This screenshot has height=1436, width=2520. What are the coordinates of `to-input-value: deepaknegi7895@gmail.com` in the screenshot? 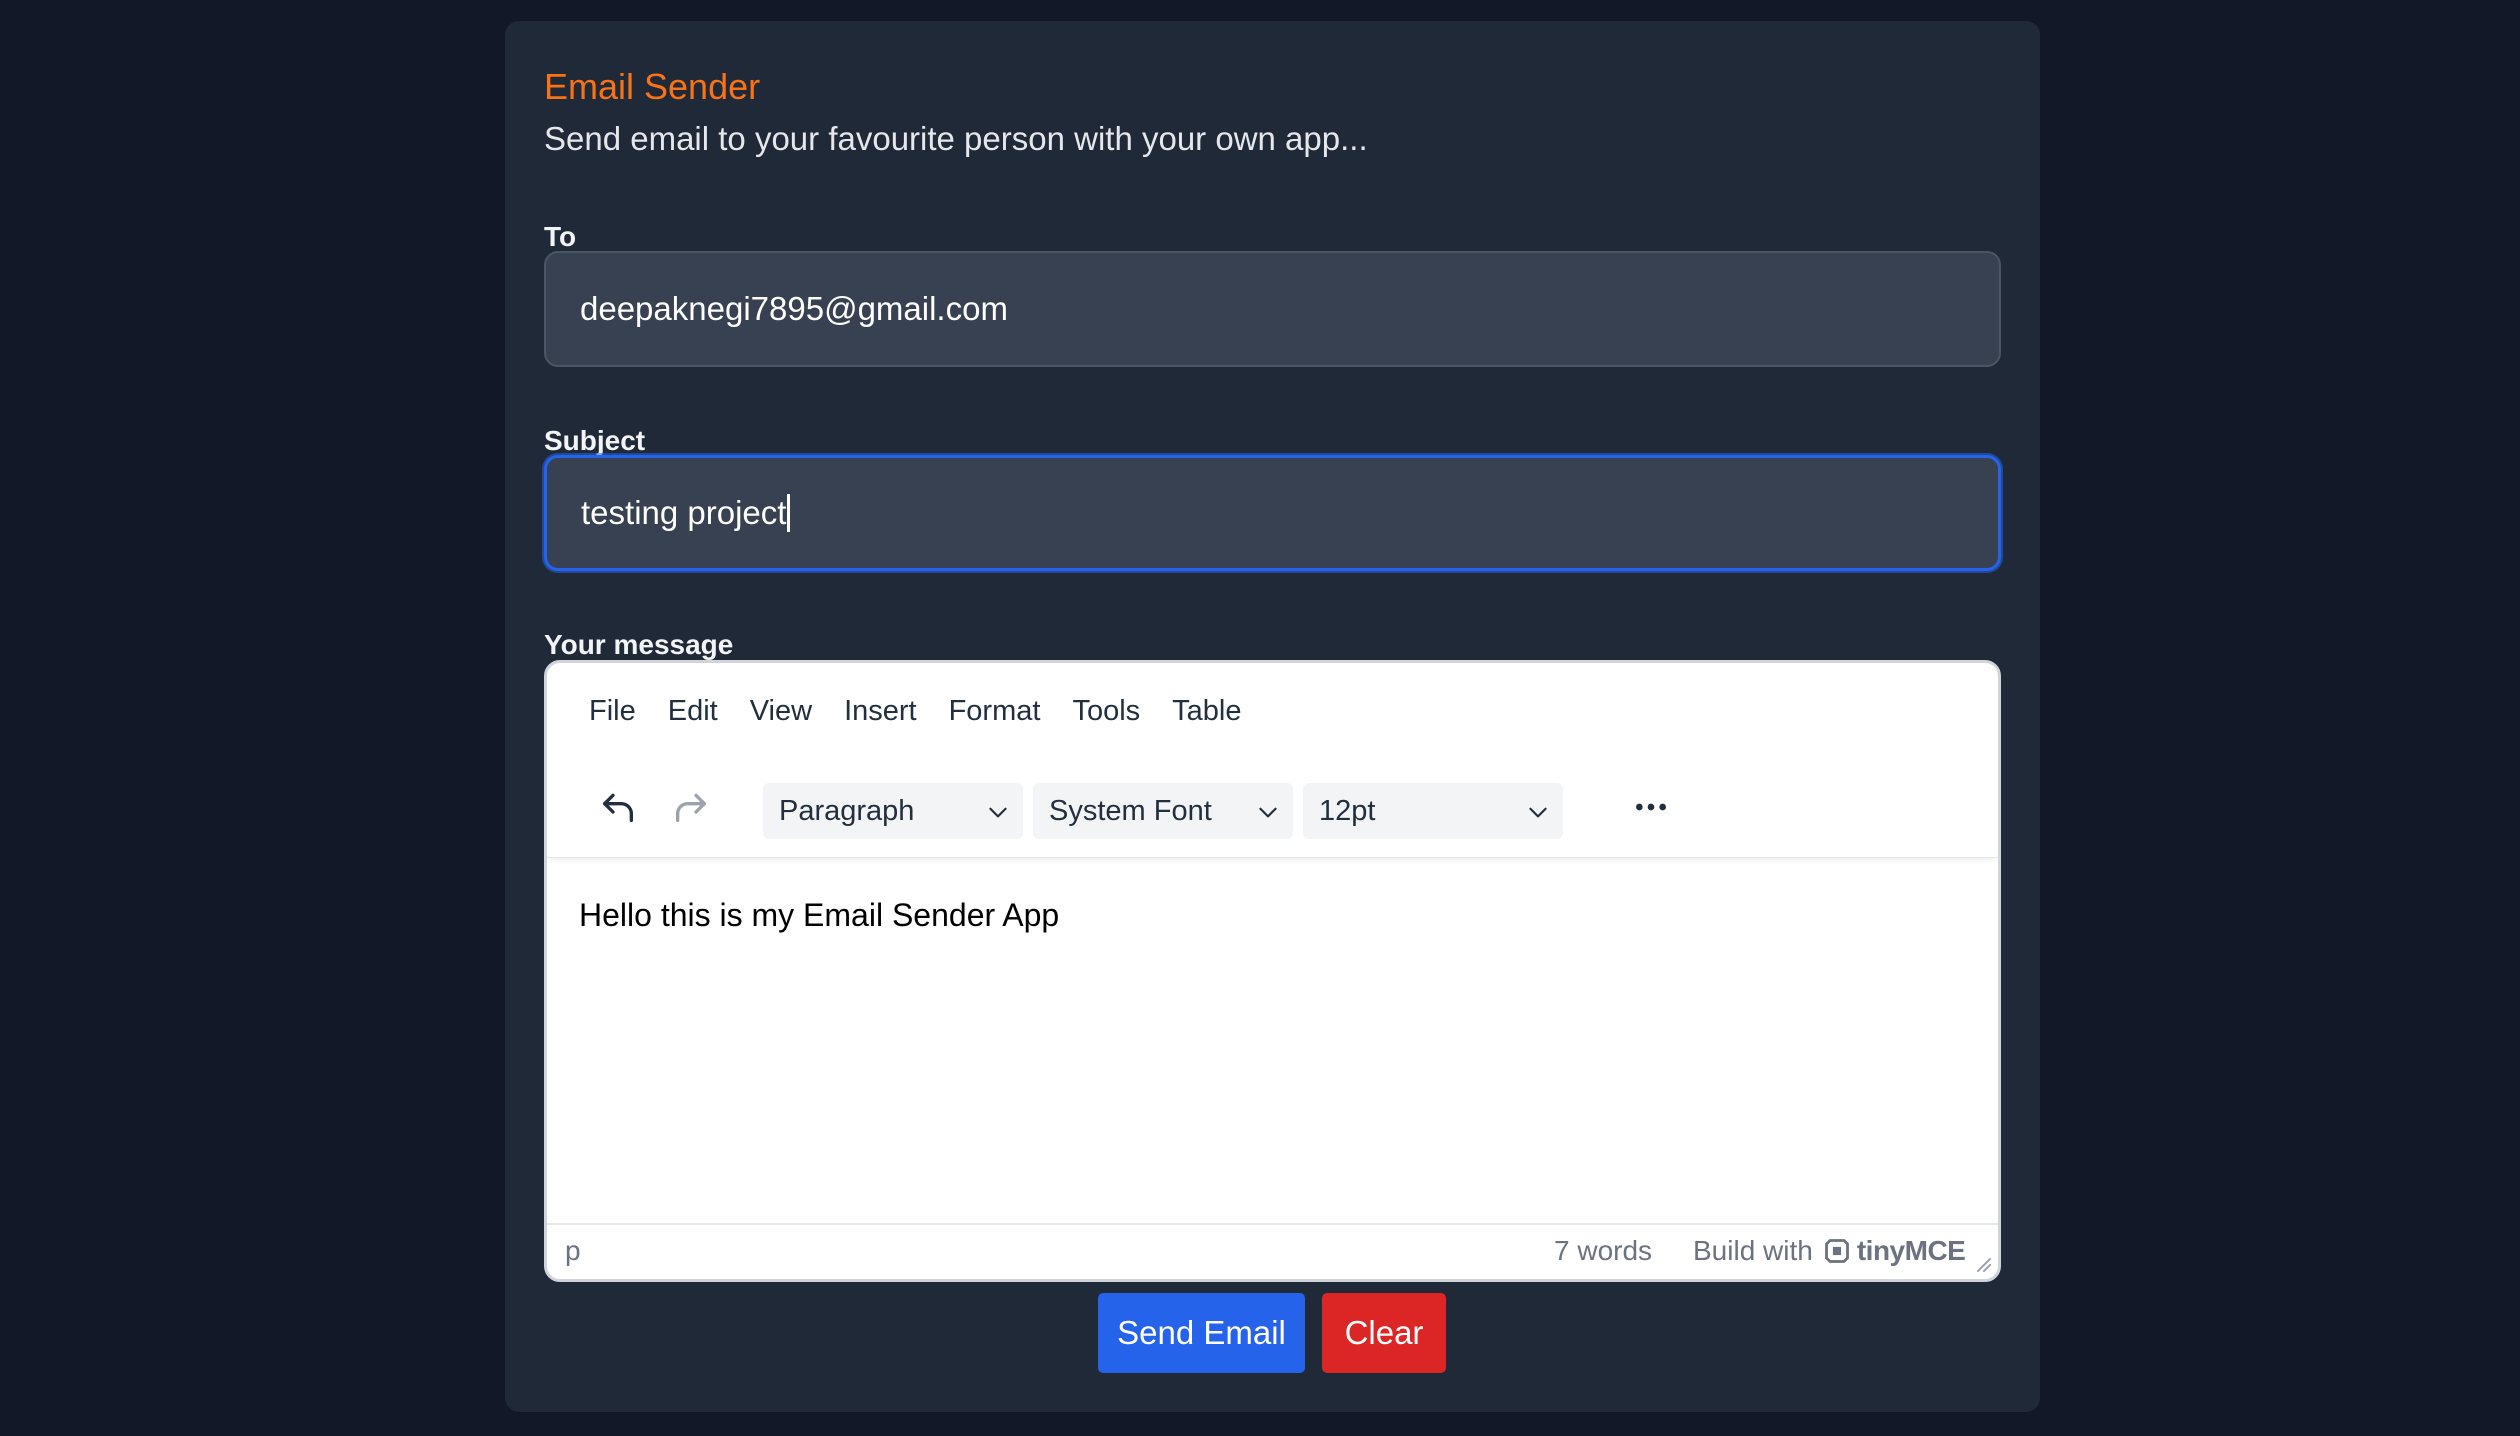 It's located at (794, 308).